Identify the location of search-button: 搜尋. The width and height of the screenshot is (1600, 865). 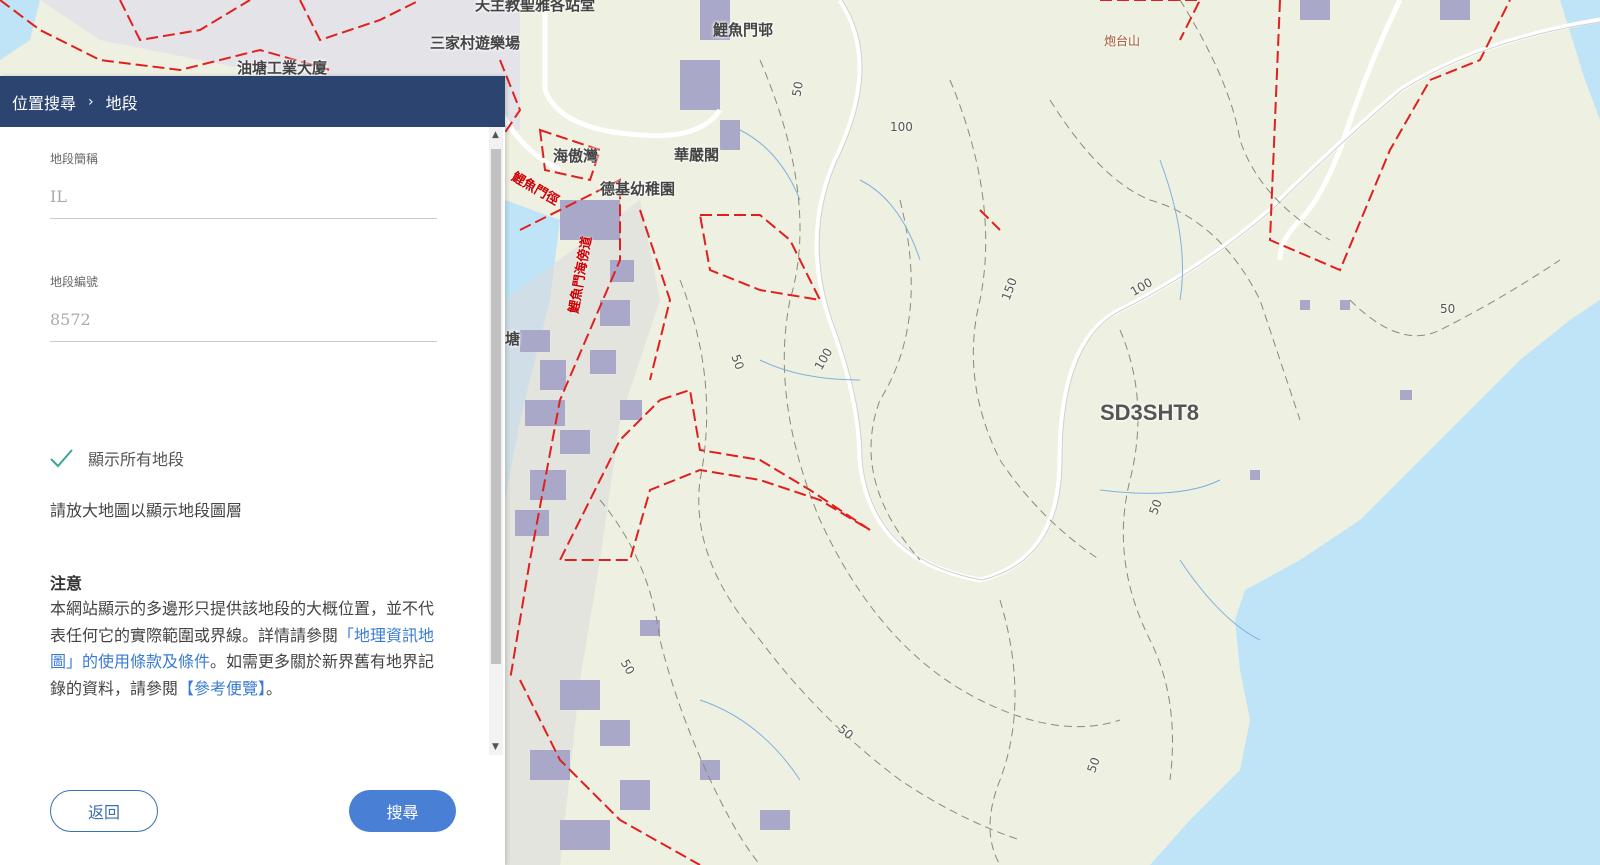
(402, 811).